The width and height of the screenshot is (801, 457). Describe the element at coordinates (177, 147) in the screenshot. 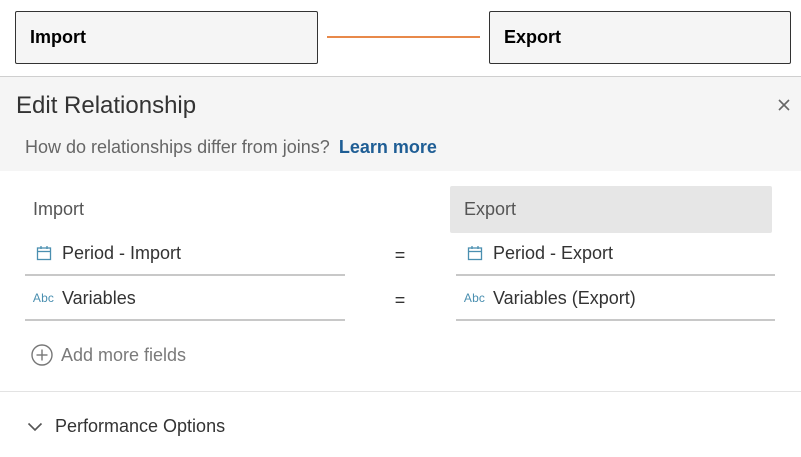

I see `subtitle-text: How do relationships differ from joins?` at that location.